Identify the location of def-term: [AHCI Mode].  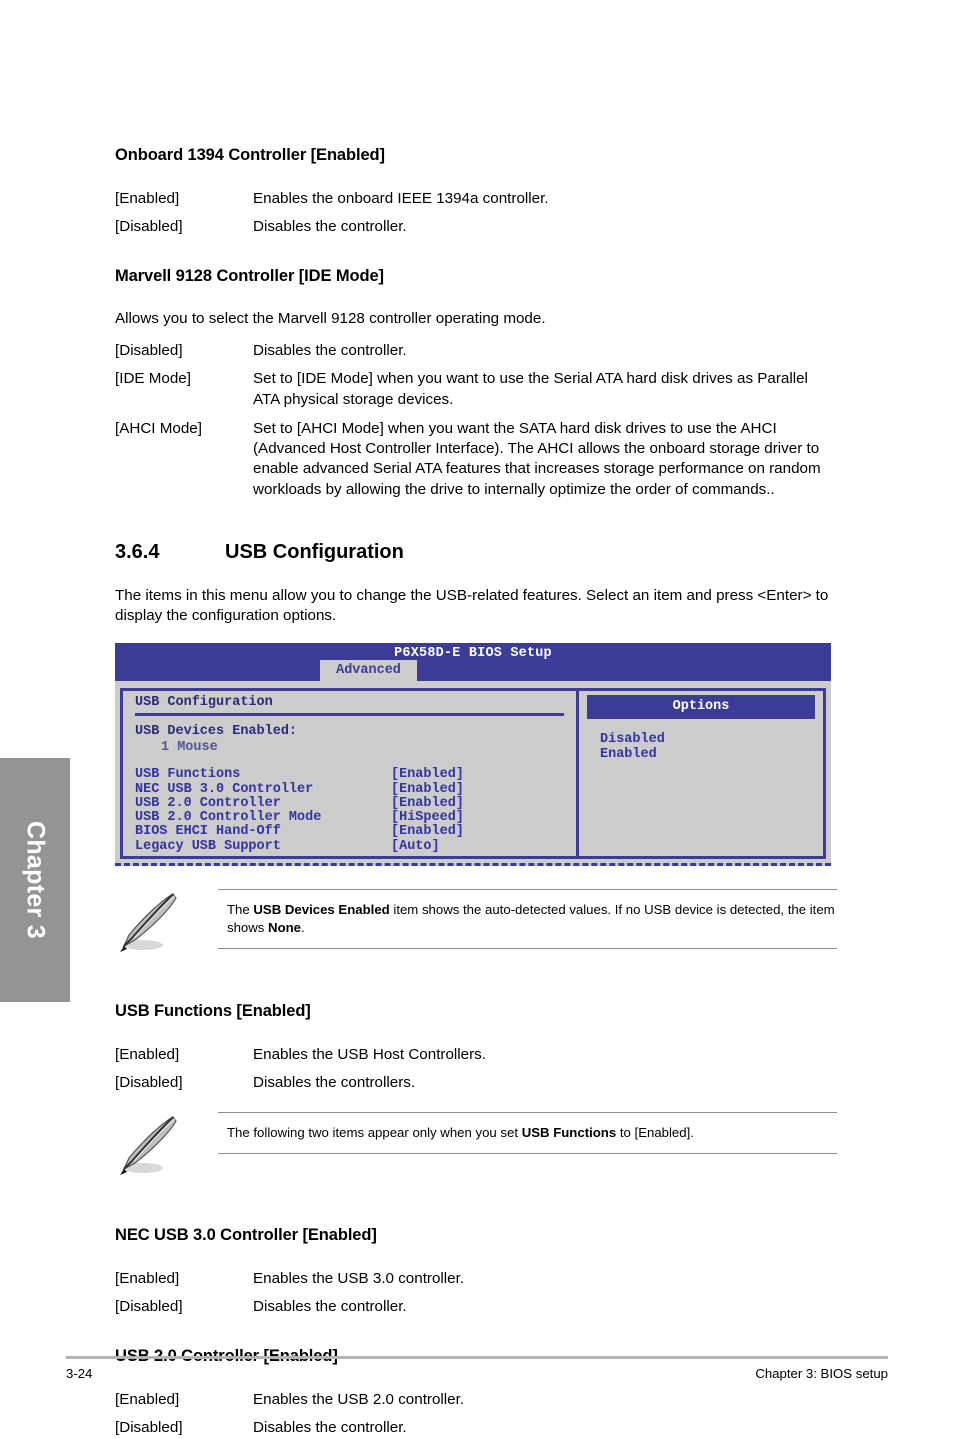
(158, 428).